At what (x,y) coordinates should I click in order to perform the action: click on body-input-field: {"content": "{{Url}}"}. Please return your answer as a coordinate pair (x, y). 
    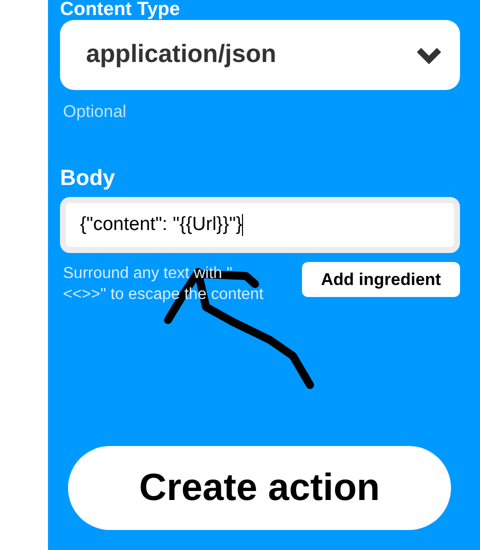
    Looking at the image, I should click on (260, 225).